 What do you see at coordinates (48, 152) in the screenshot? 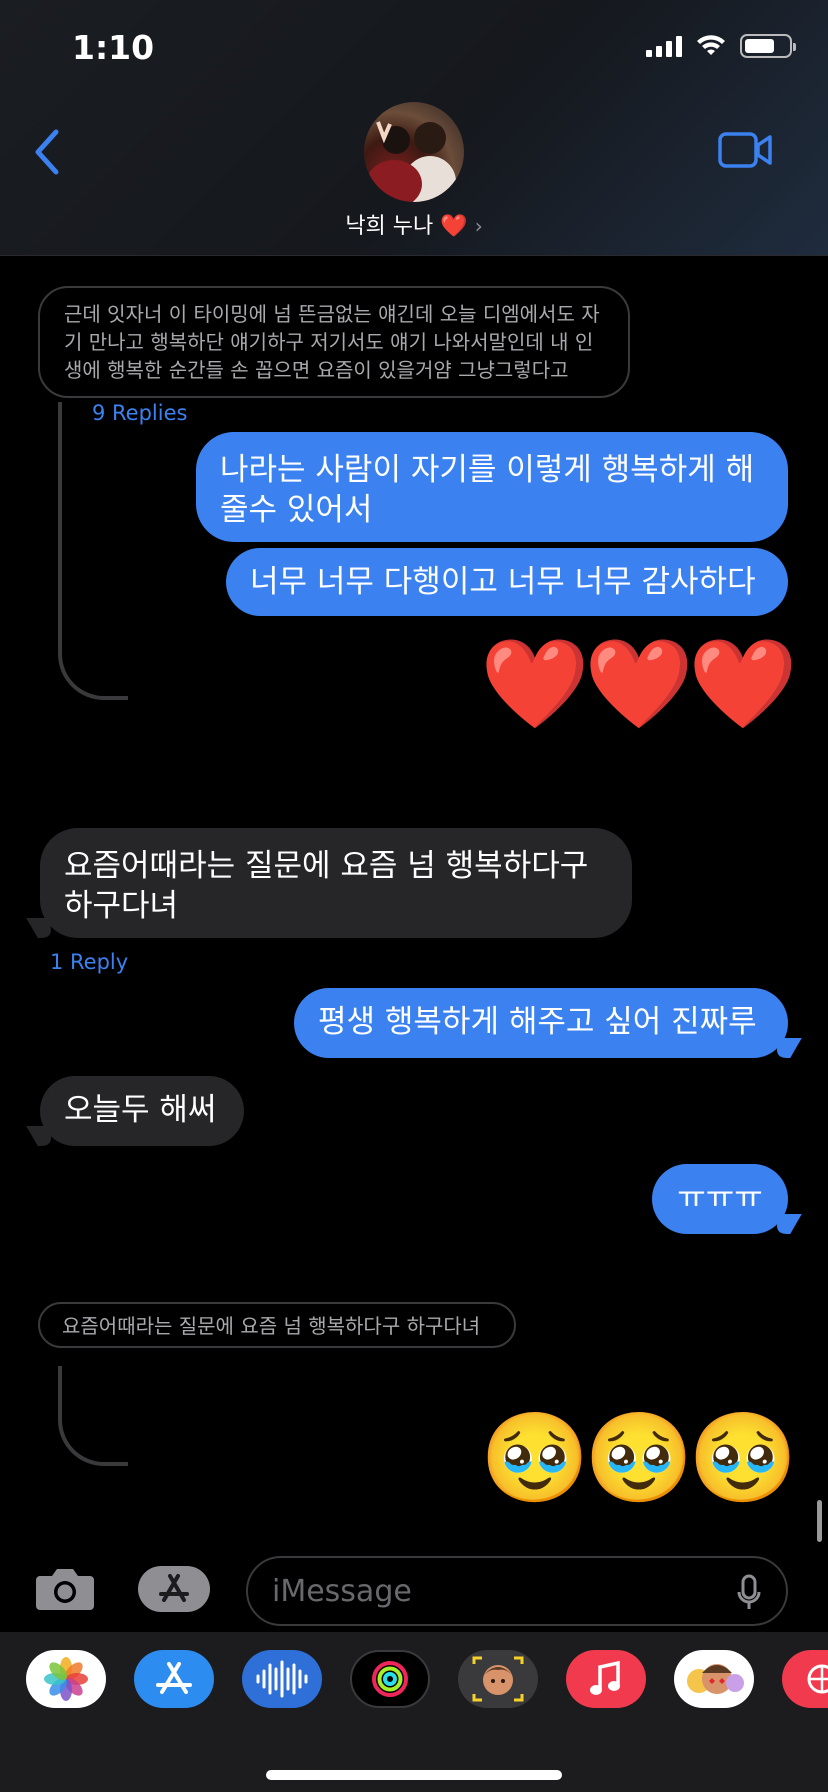
I see `back-chevron-icon` at bounding box center [48, 152].